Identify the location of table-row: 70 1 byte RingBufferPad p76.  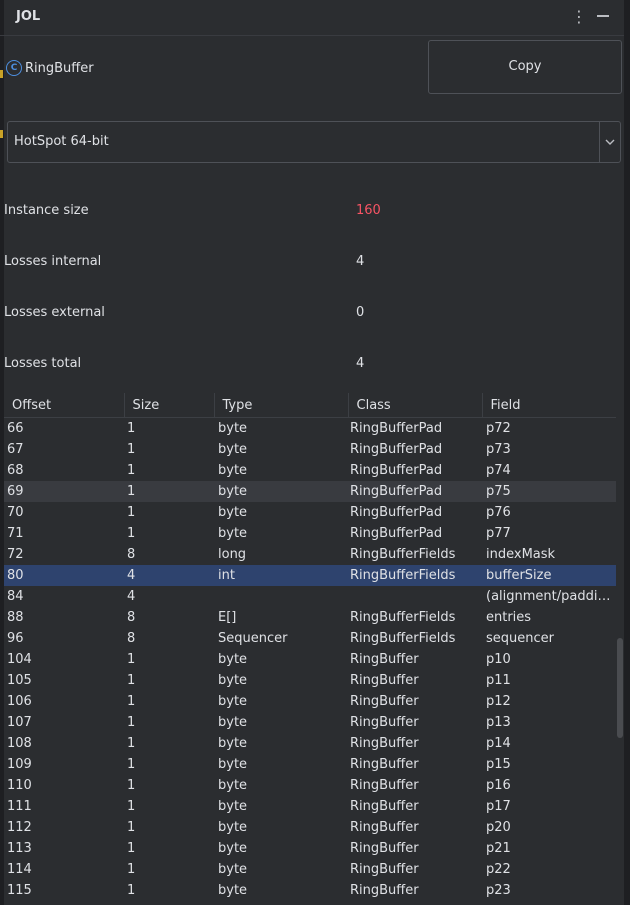
(310, 512).